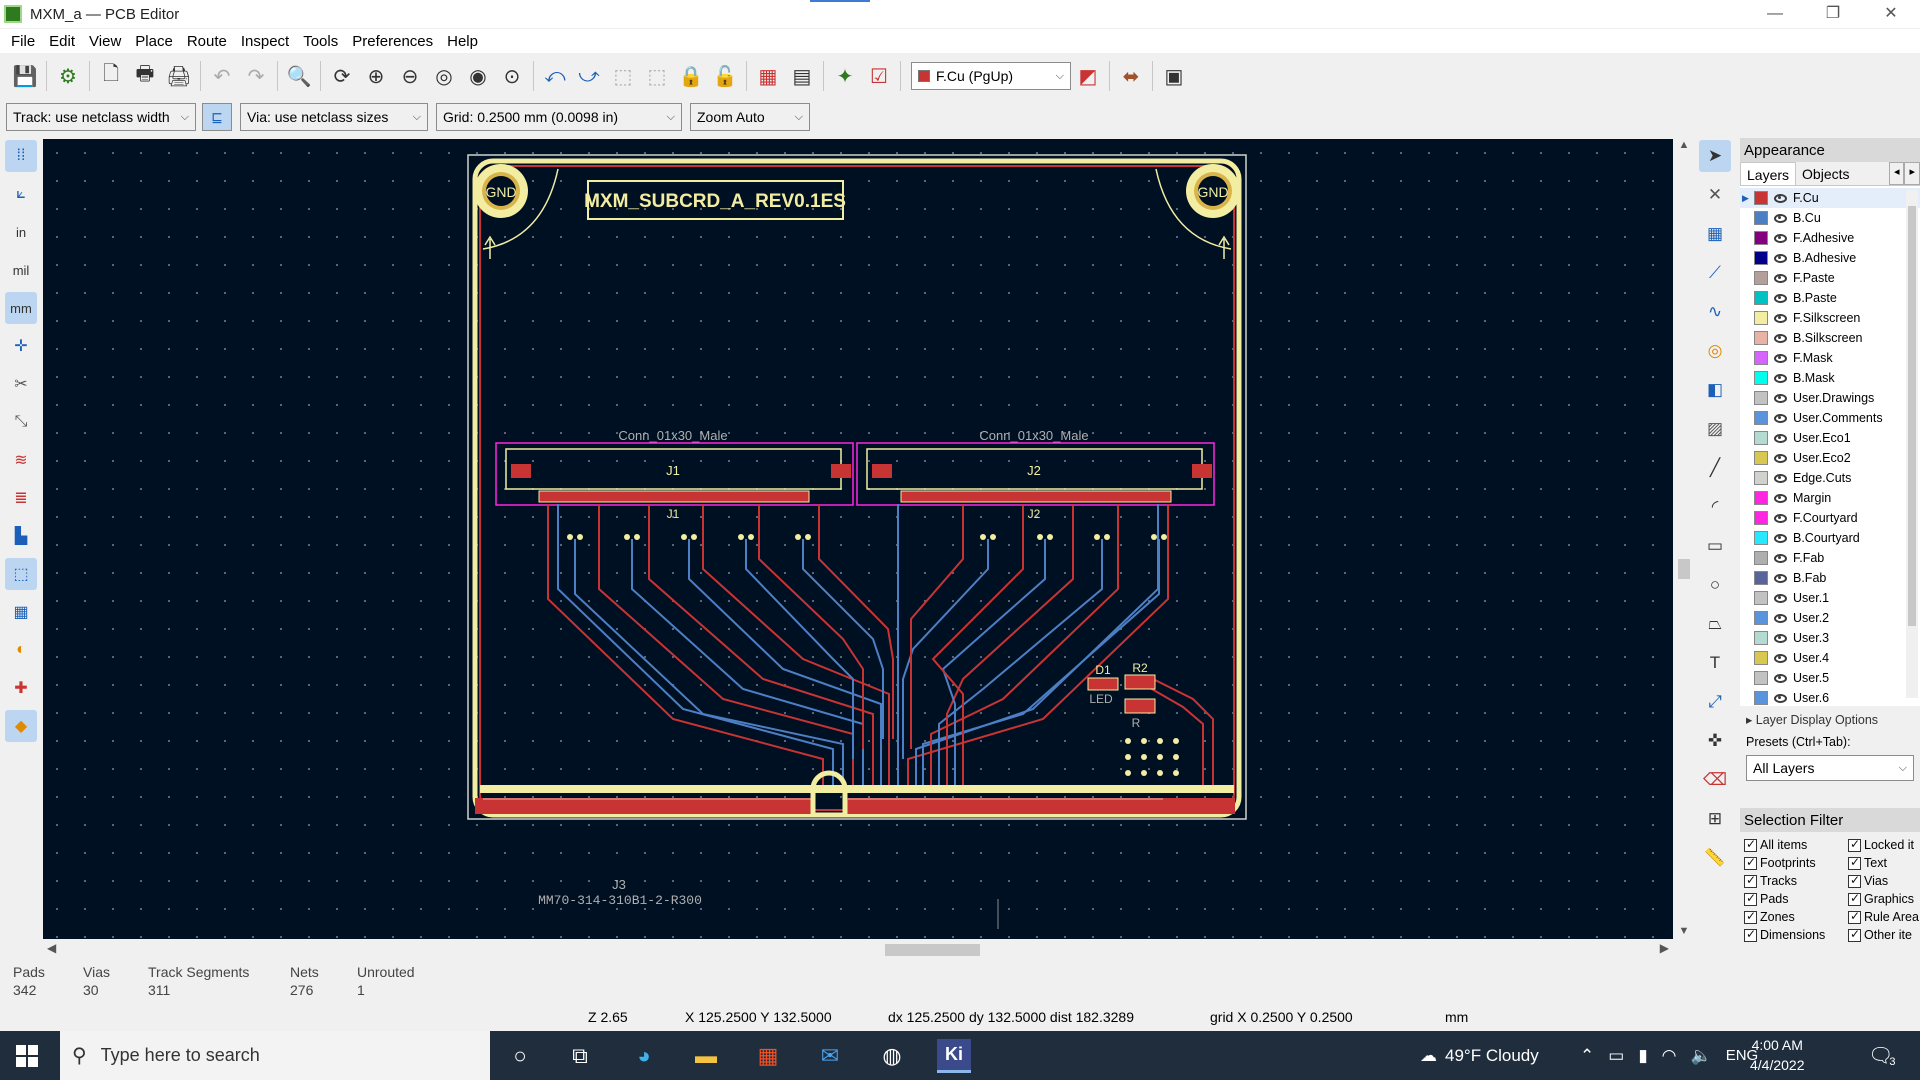 The height and width of the screenshot is (1080, 1920). What do you see at coordinates (1715, 234) in the screenshot?
I see `add-footprint-icon: ▦` at bounding box center [1715, 234].